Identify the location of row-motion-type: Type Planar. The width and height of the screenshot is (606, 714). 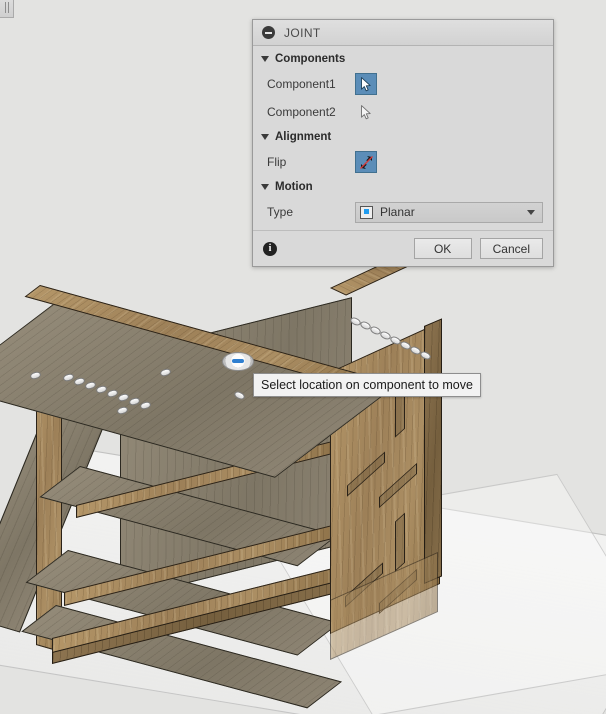
(403, 212).